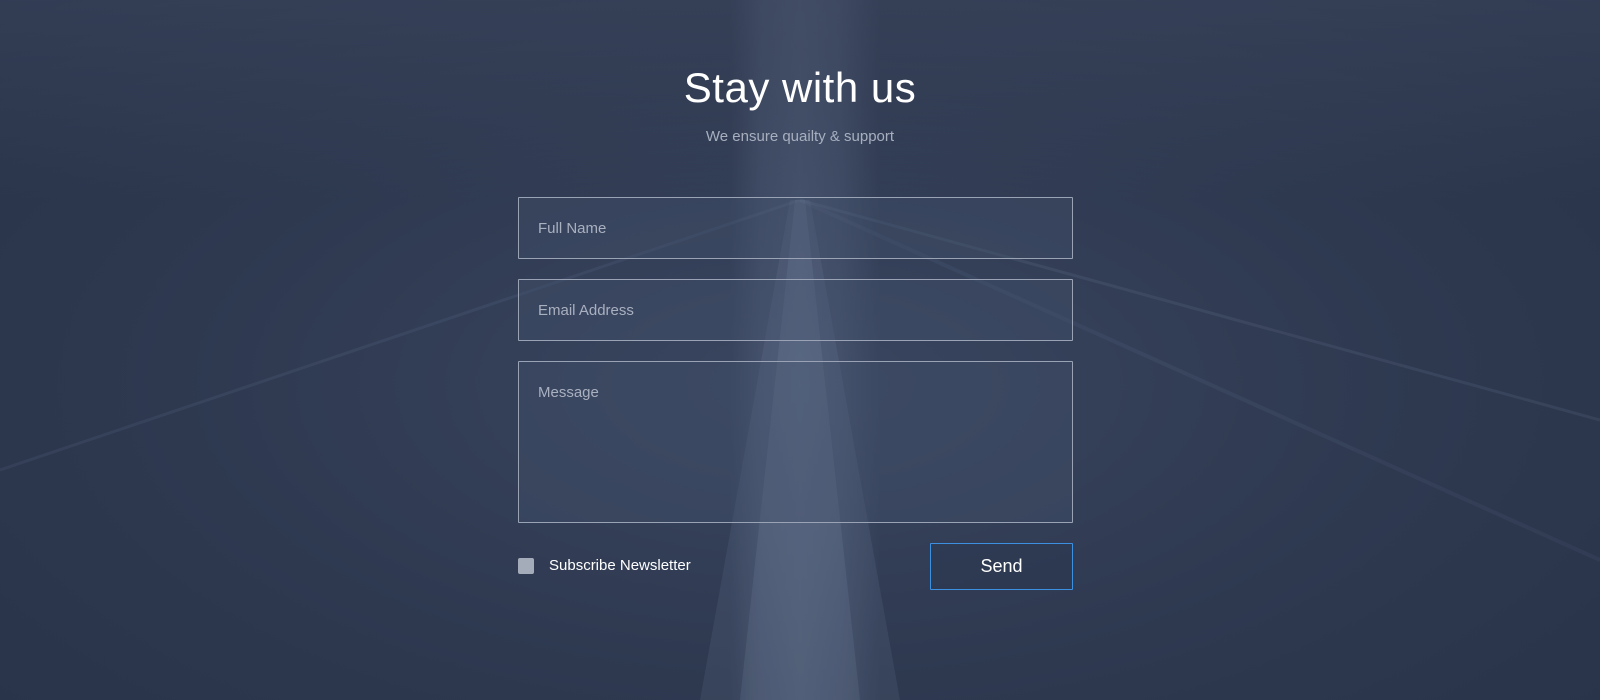 This screenshot has width=1600, height=700. Describe the element at coordinates (526, 566) in the screenshot. I see `newsletter-checkbox` at that location.